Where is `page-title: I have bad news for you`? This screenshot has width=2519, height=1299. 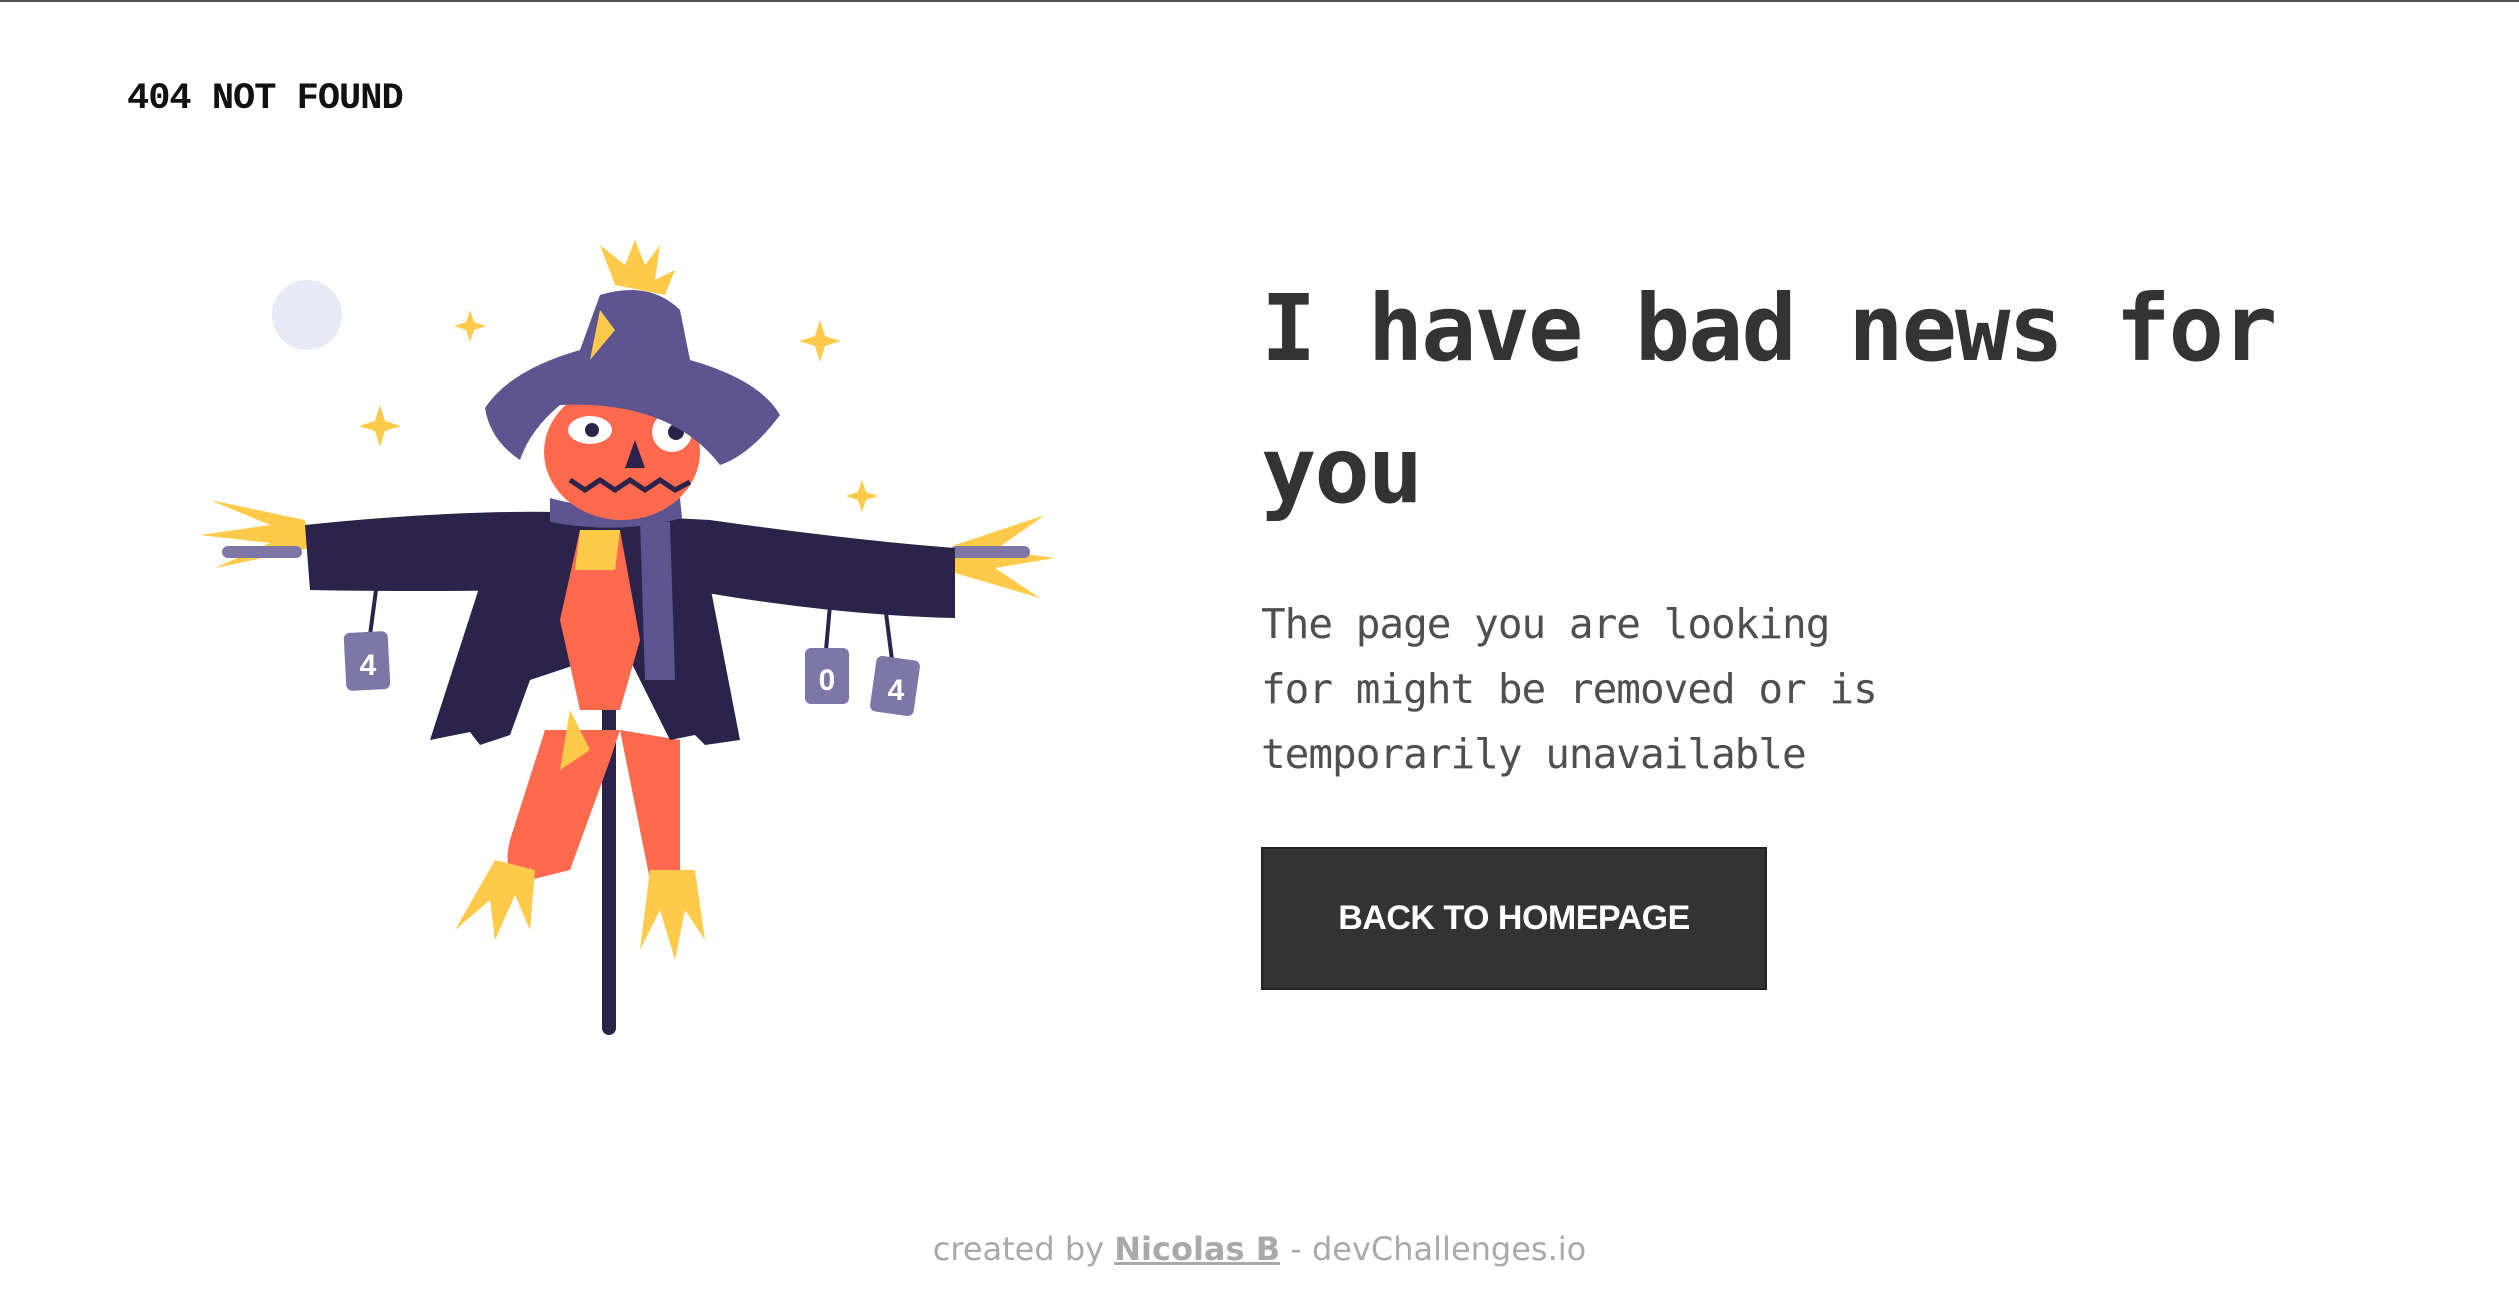 page-title: I have bad news for you is located at coordinates (1769, 399).